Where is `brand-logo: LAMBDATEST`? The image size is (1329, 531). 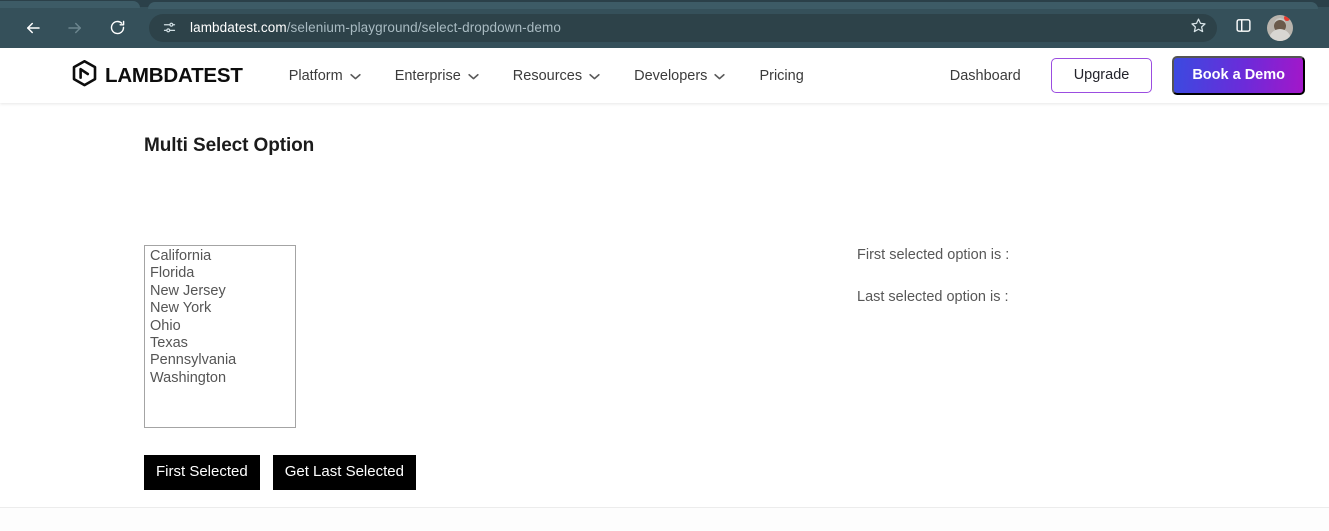 brand-logo: LAMBDATEST is located at coordinates (157, 75).